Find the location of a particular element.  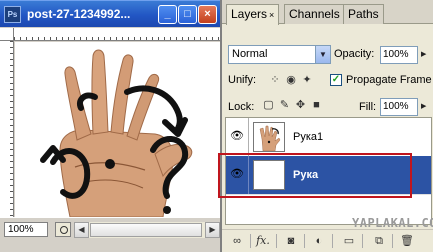

document-title-bar: Ps post-27-1234992... _ □ × is located at coordinates (110, 13).